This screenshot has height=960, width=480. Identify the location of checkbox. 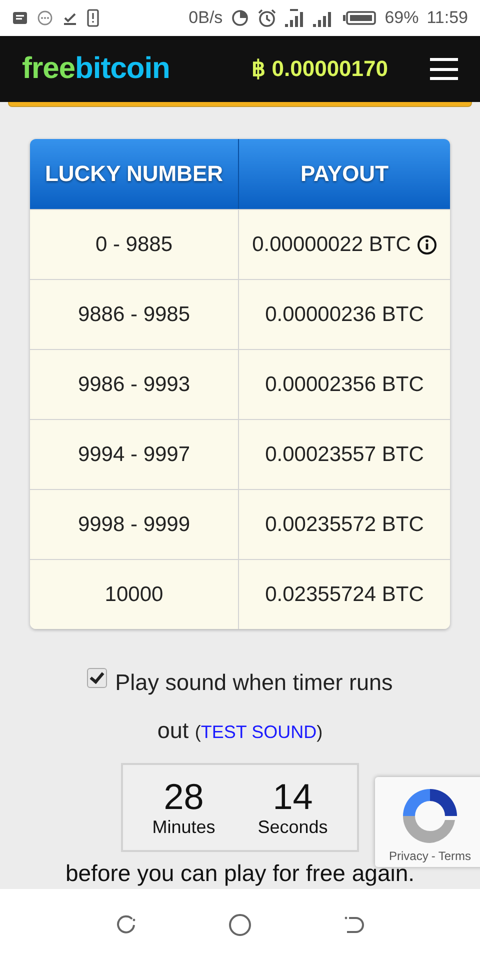
(97, 678).